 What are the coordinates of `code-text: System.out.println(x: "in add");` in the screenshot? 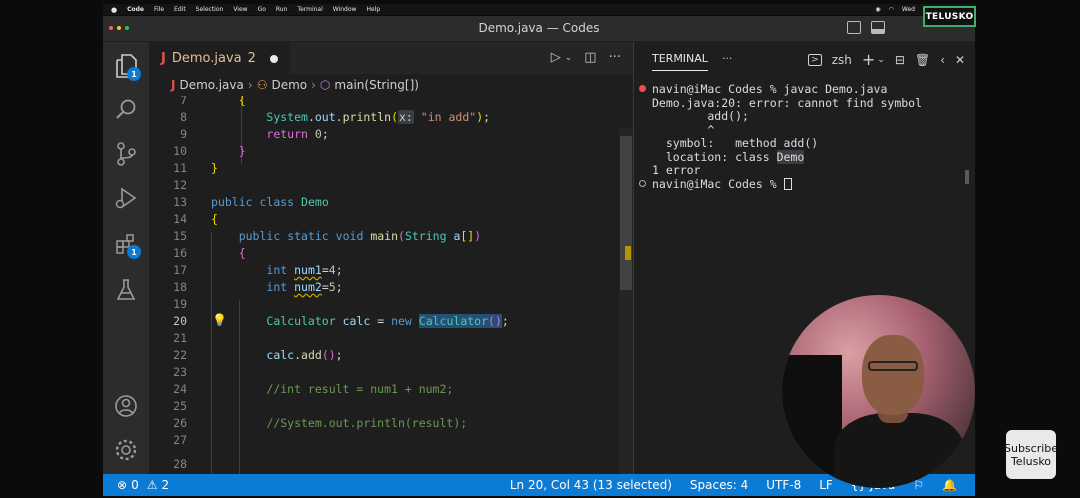 It's located at (378, 117).